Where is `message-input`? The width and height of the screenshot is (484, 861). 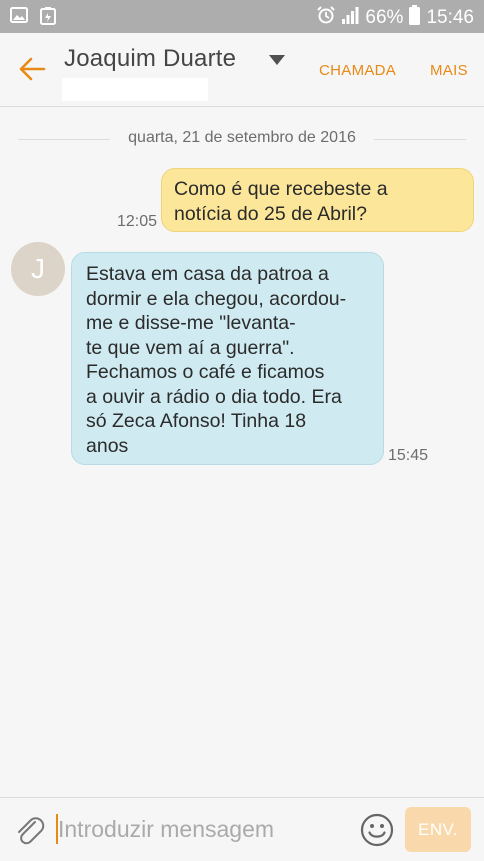 message-input is located at coordinates (203, 829).